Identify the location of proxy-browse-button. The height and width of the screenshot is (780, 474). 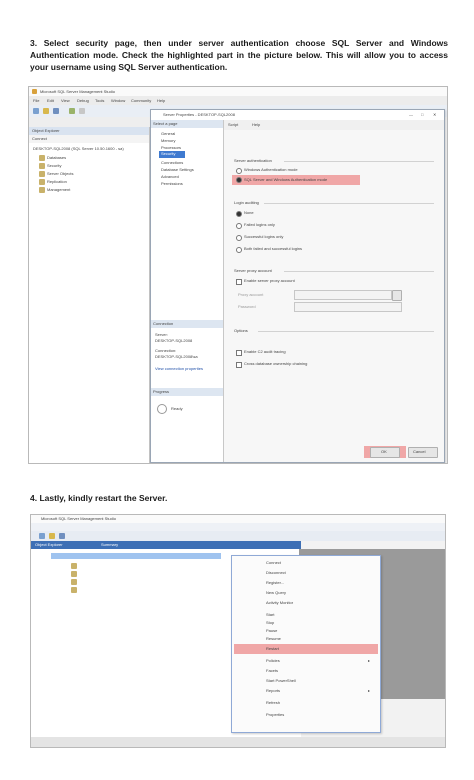
(397, 295).